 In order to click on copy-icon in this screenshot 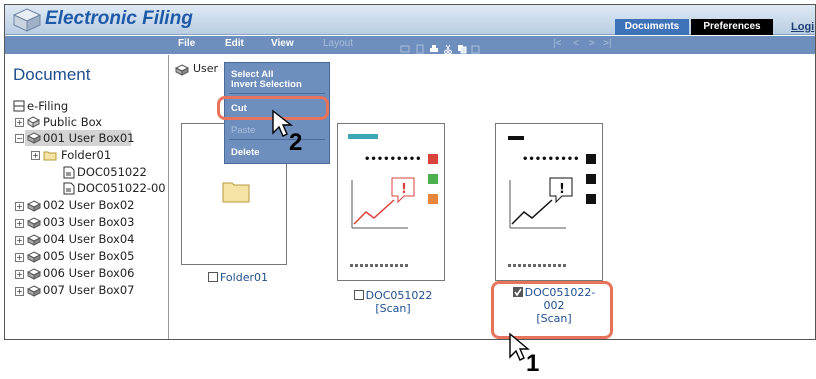, I will do `click(462, 46)`.